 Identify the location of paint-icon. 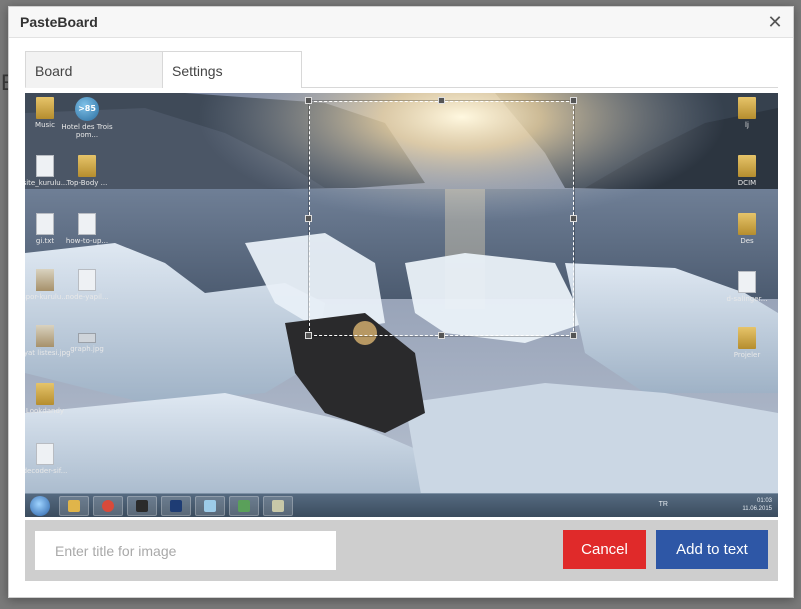
(278, 506).